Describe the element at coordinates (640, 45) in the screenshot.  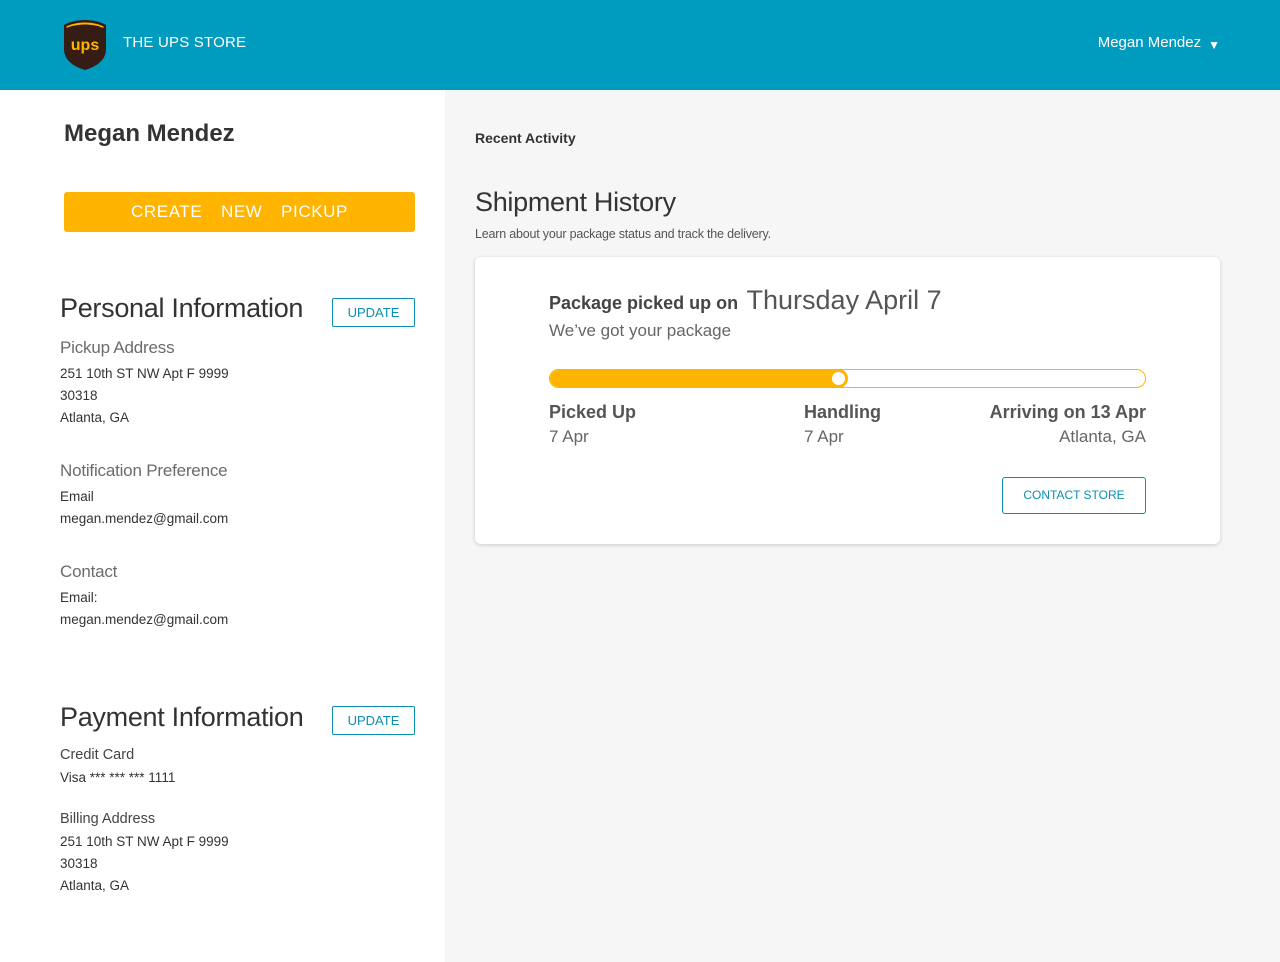
I see `top-header: ups THE UPS STORE Megan Mendez ▼` at that location.